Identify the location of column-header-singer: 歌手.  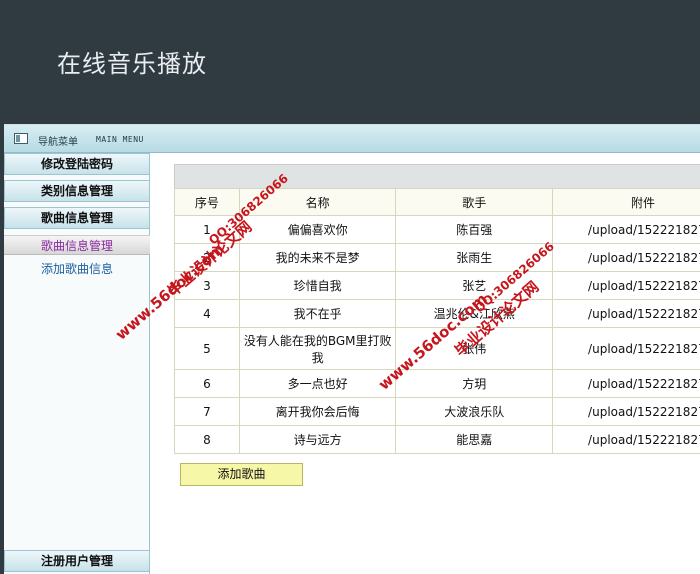
(474, 202).